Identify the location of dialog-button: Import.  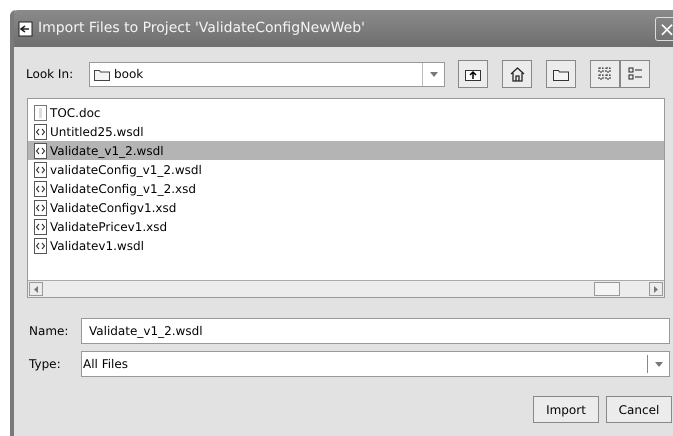
(566, 409).